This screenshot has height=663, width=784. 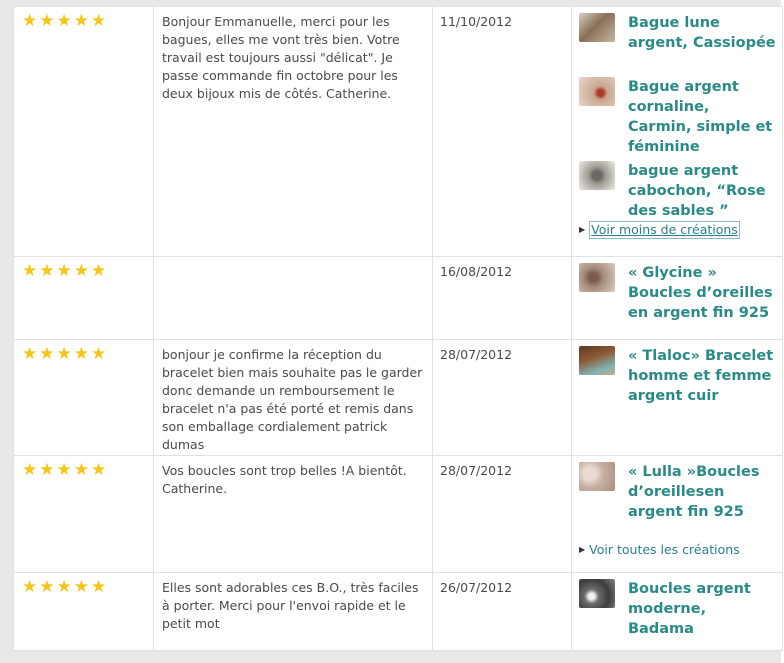 I want to click on see-less-label: Voir moins de créations, so click(x=664, y=230).